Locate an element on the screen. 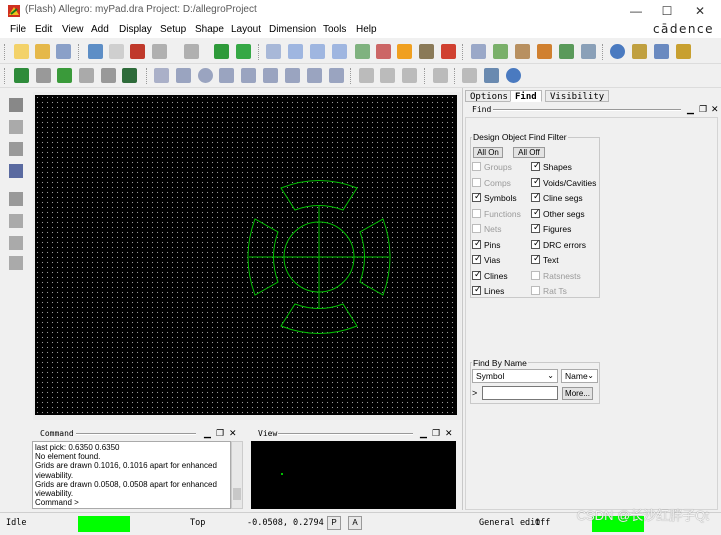 This screenshot has width=721, height=535. add-line-icon is located at coordinates (161, 75).